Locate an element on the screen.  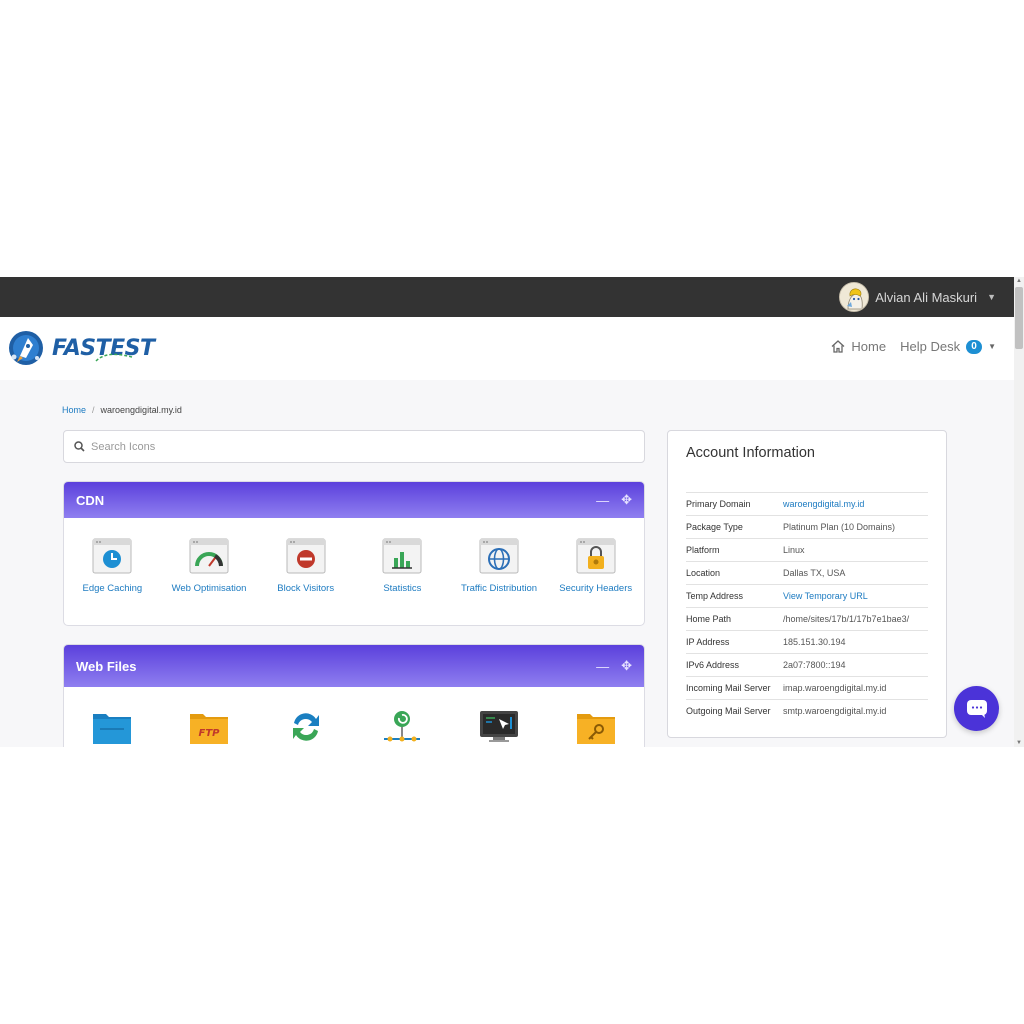
tool-label: Security Headers is located at coordinates (596, 588).